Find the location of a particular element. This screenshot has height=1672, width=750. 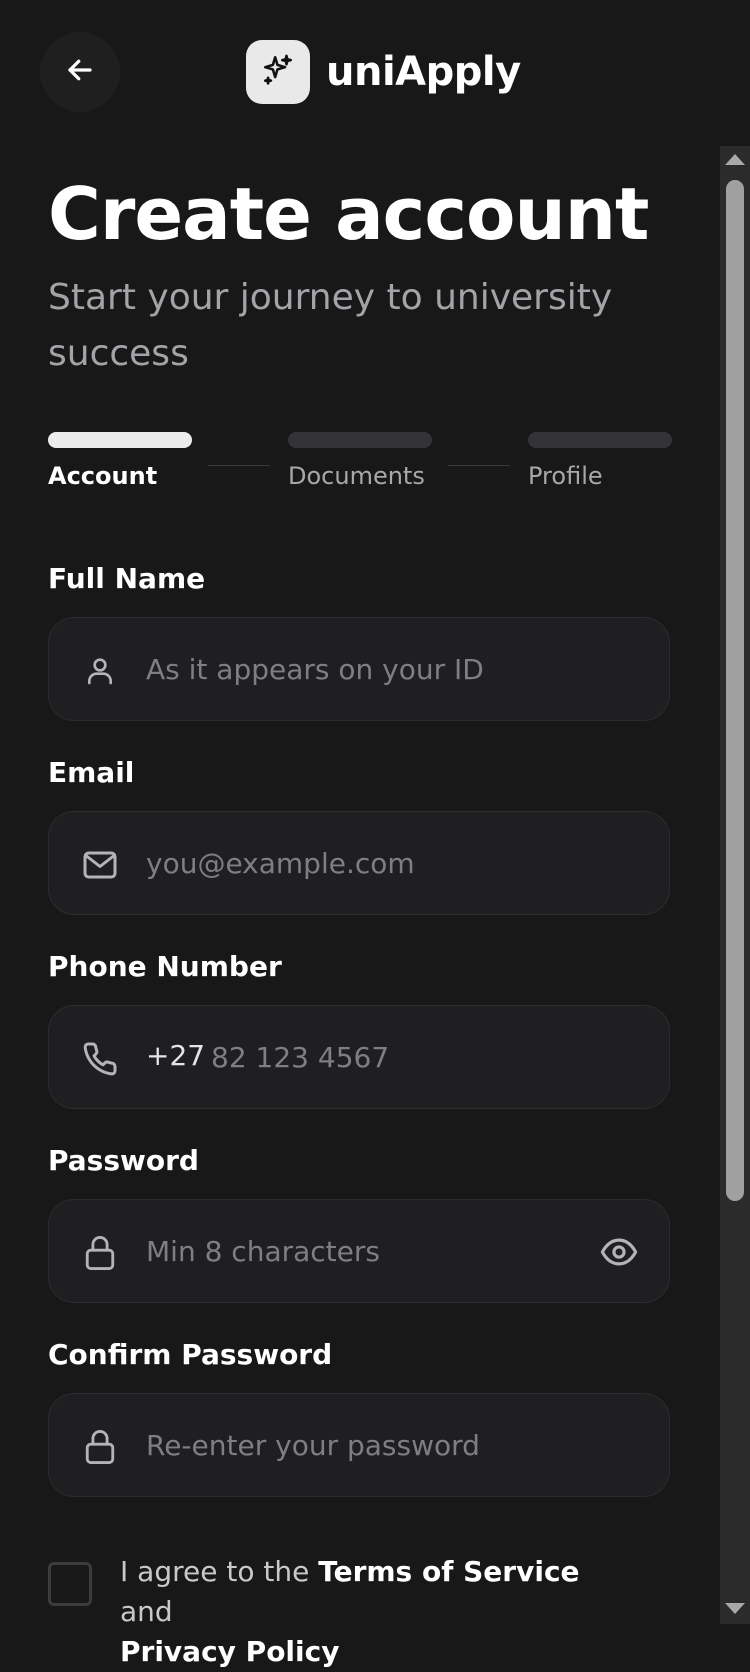

step-label-profile: Profile is located at coordinates (565, 476).